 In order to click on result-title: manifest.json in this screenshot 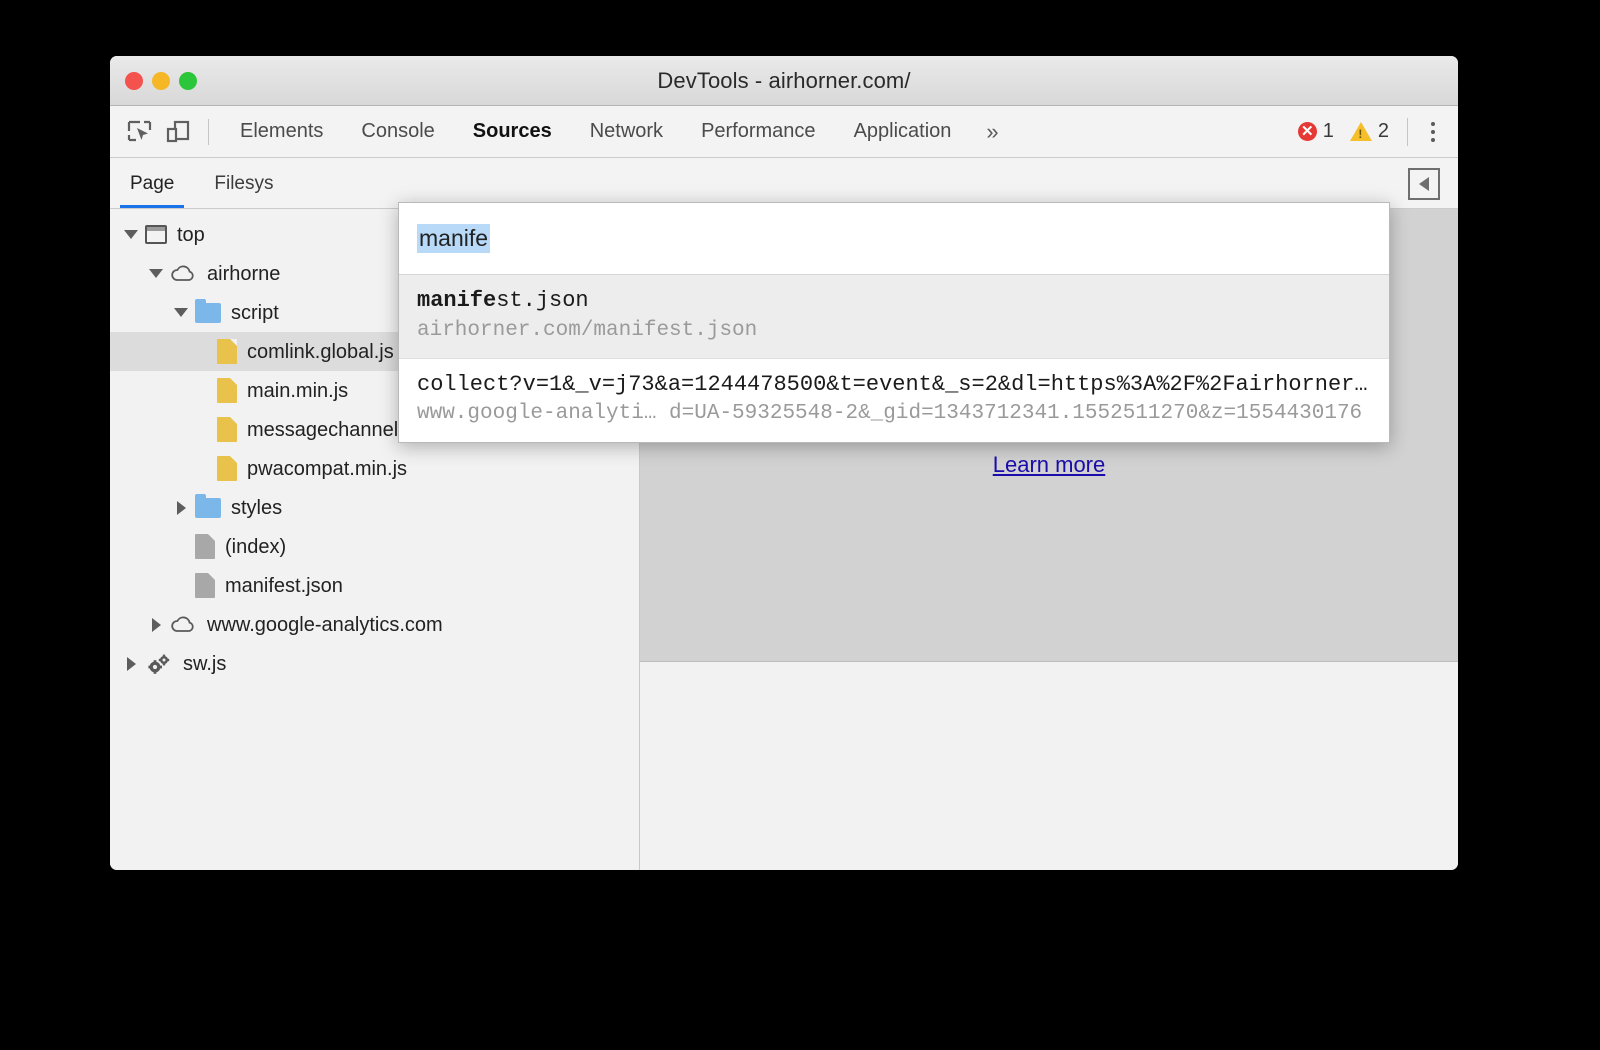, I will do `click(894, 301)`.